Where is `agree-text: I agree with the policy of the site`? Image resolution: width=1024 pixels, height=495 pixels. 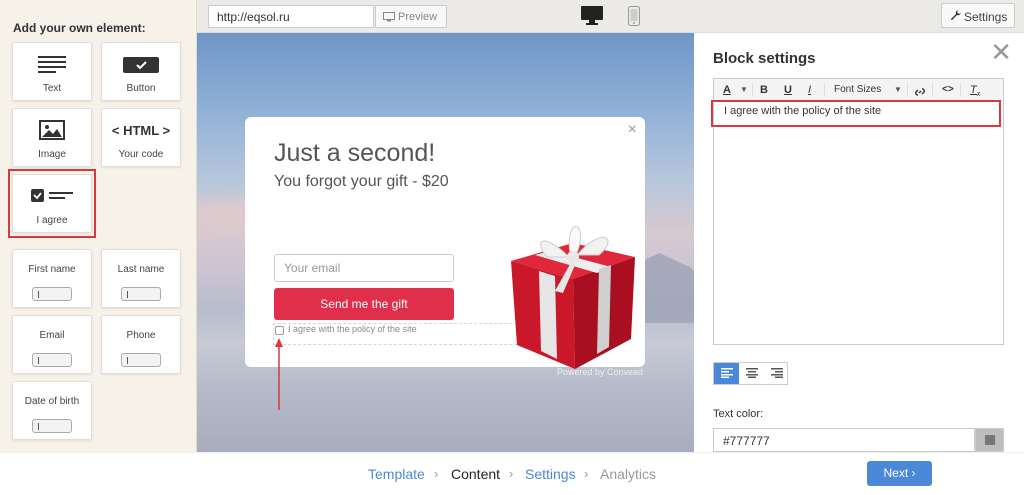 agree-text: I agree with the policy of the site is located at coordinates (352, 329).